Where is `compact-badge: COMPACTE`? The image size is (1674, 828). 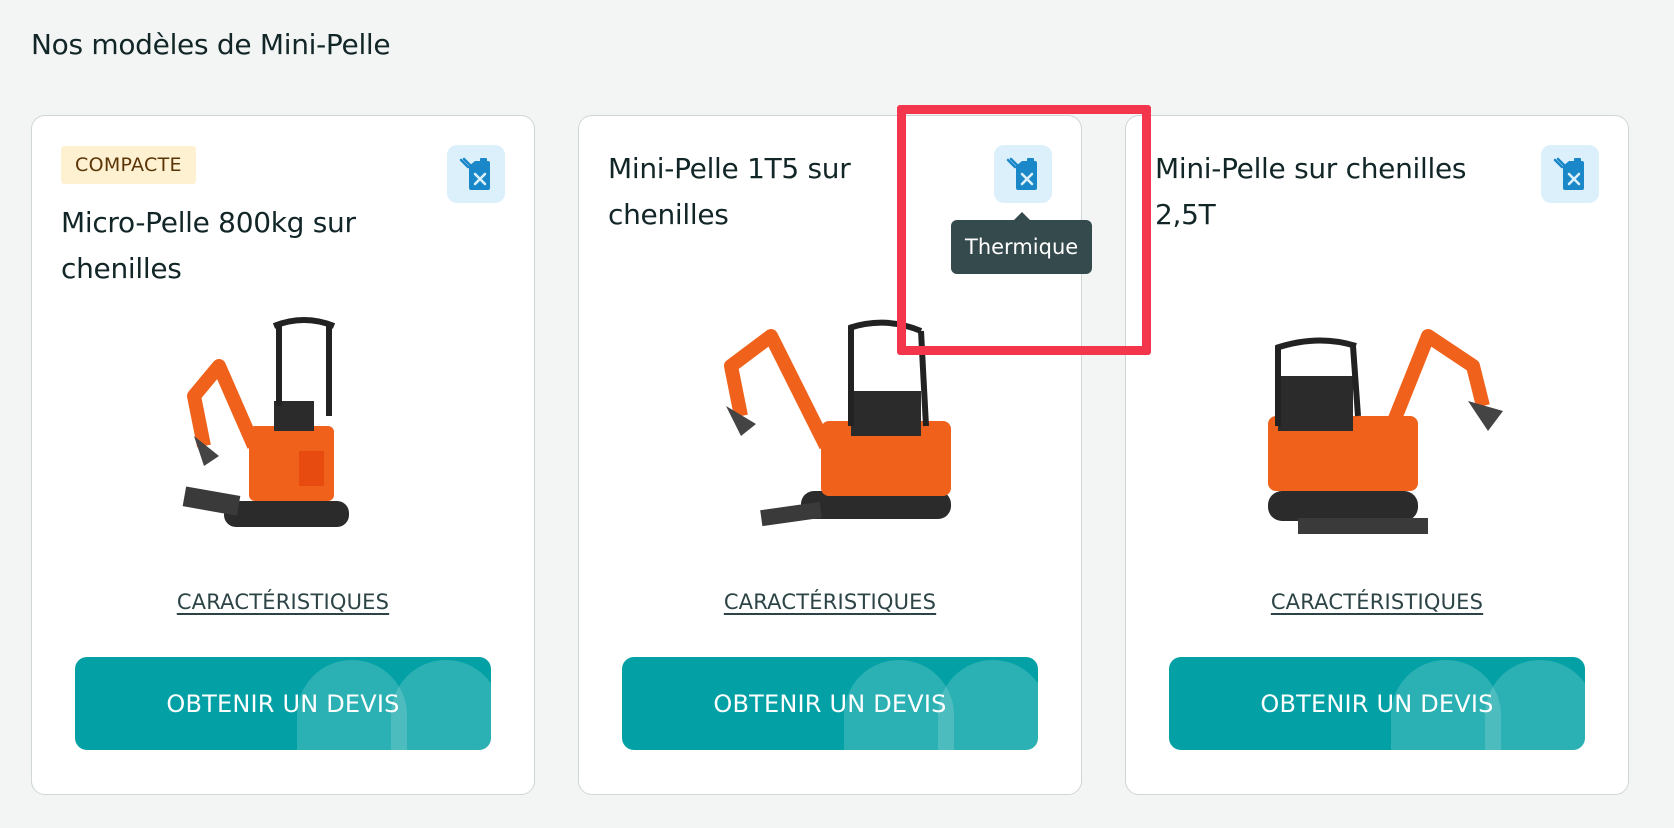 compact-badge: COMPACTE is located at coordinates (128, 165).